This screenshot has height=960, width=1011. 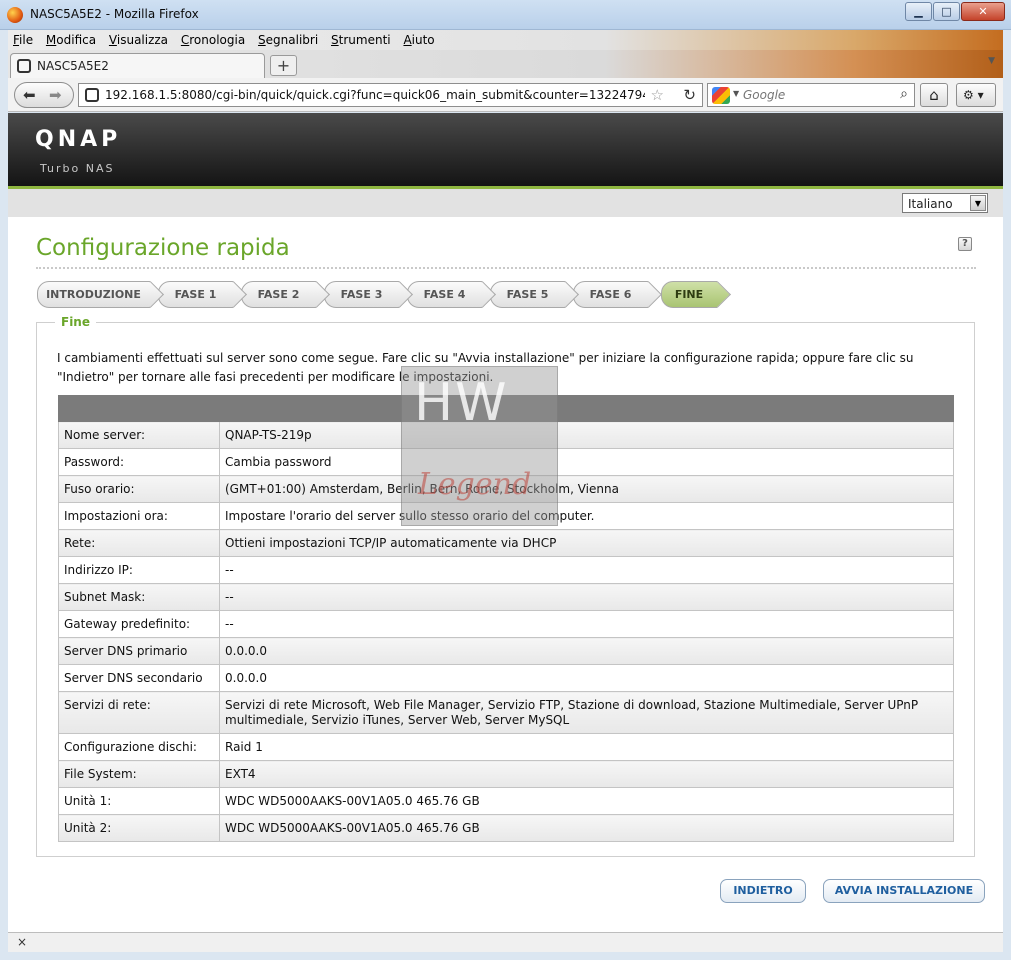 What do you see at coordinates (736, 93) in the screenshot?
I see `engine-dropdown-icon: ▼` at bounding box center [736, 93].